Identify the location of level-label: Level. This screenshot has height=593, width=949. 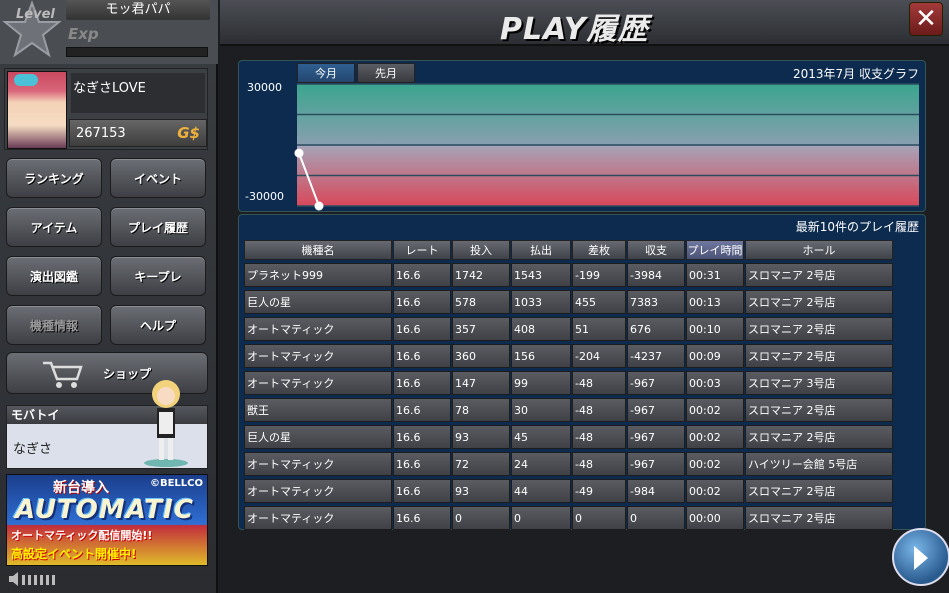
(35, 14).